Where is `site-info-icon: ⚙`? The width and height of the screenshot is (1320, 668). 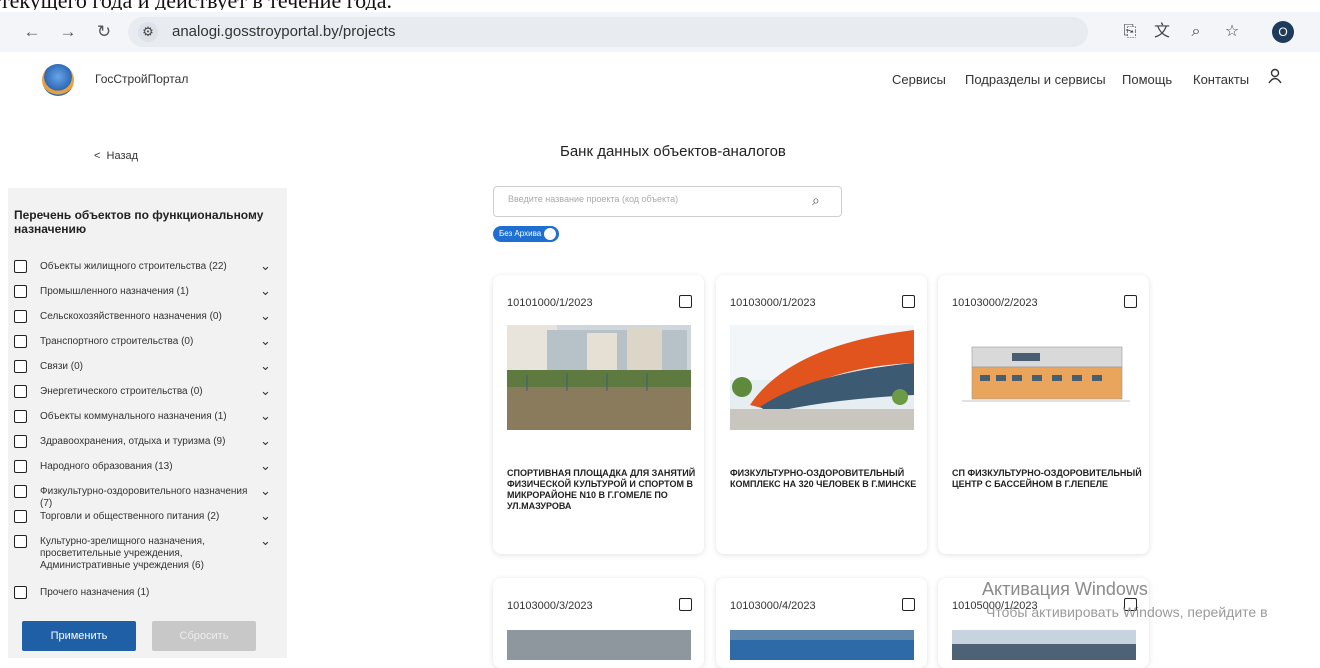
site-info-icon: ⚙ is located at coordinates (148, 32).